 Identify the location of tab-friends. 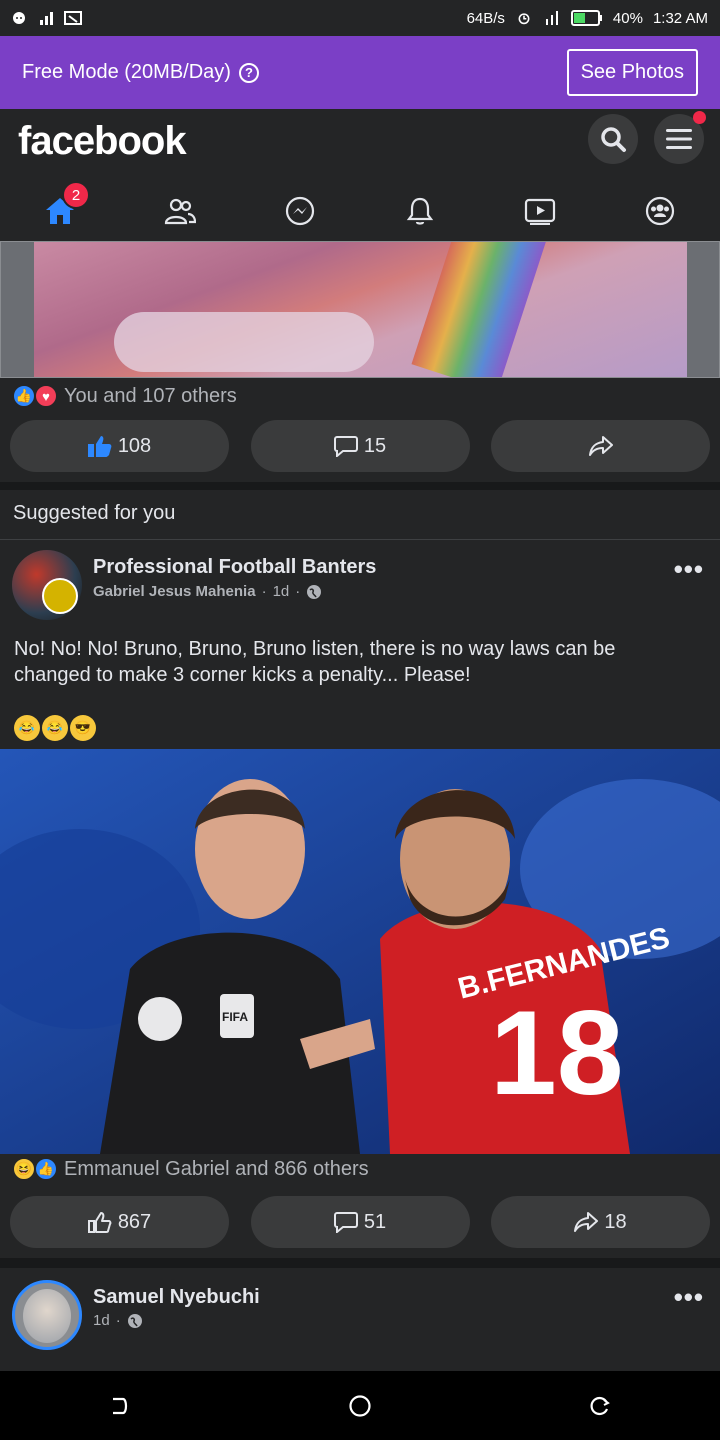
(180, 211).